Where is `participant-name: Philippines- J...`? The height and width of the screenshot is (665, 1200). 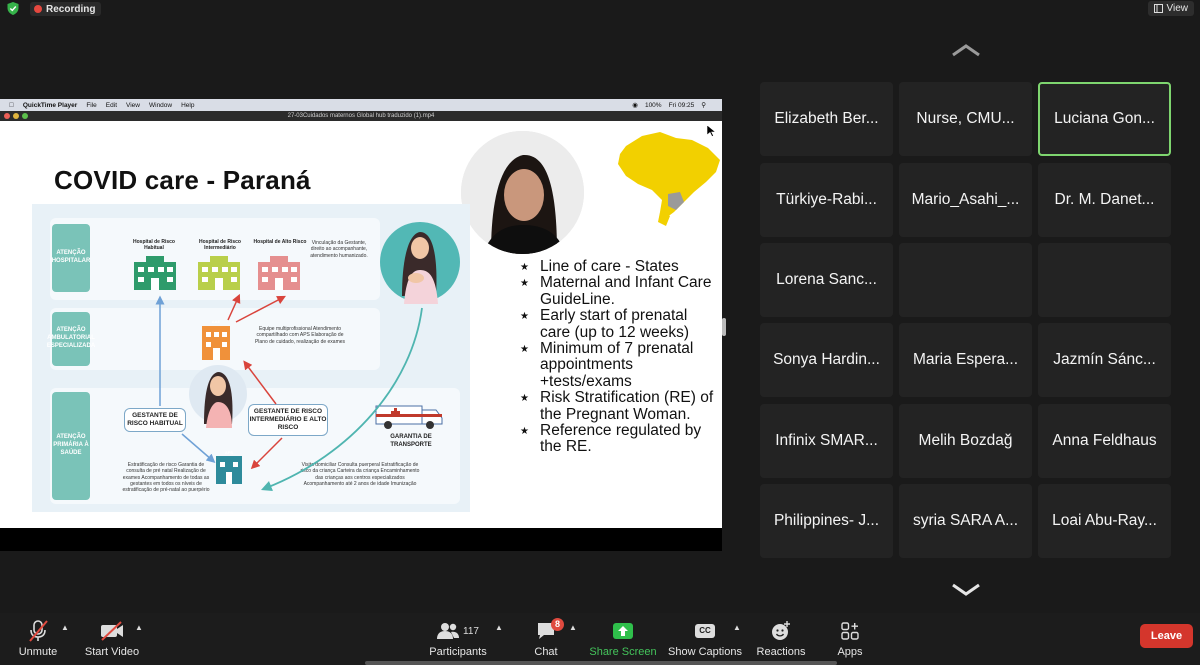
participant-name: Philippines- J... is located at coordinates (826, 520).